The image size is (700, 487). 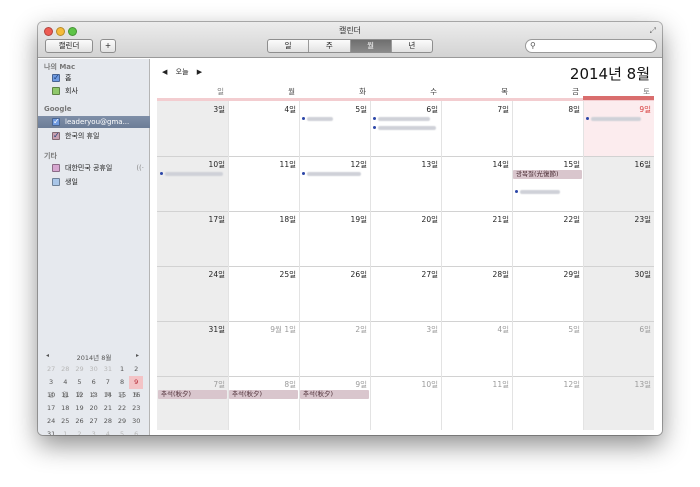 What do you see at coordinates (191, 329) in the screenshot?
I see `day-number: 31일` at bounding box center [191, 329].